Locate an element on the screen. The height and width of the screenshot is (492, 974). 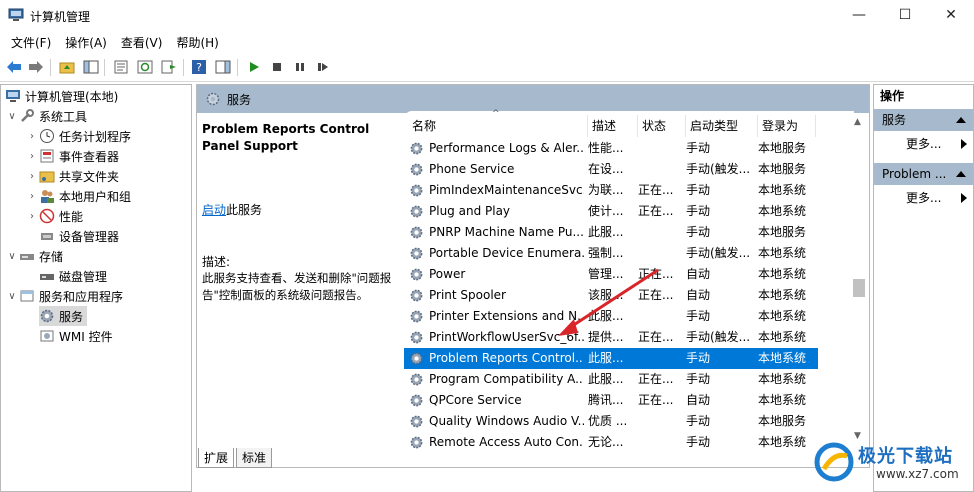
tree-item-root: 计算机管理(本地) is located at coordinates (61, 96).